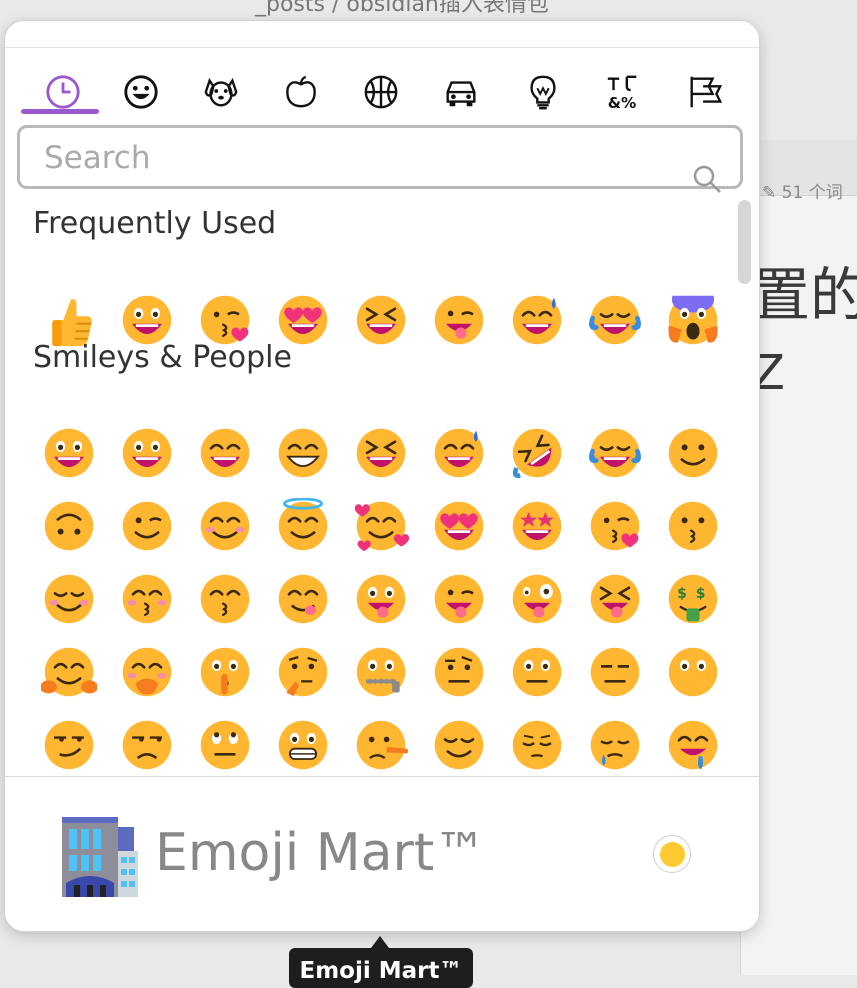 This screenshot has height=988, width=857. What do you see at coordinates (693, 599) in the screenshot?
I see `money-mouth-emoji-26: $ $` at bounding box center [693, 599].